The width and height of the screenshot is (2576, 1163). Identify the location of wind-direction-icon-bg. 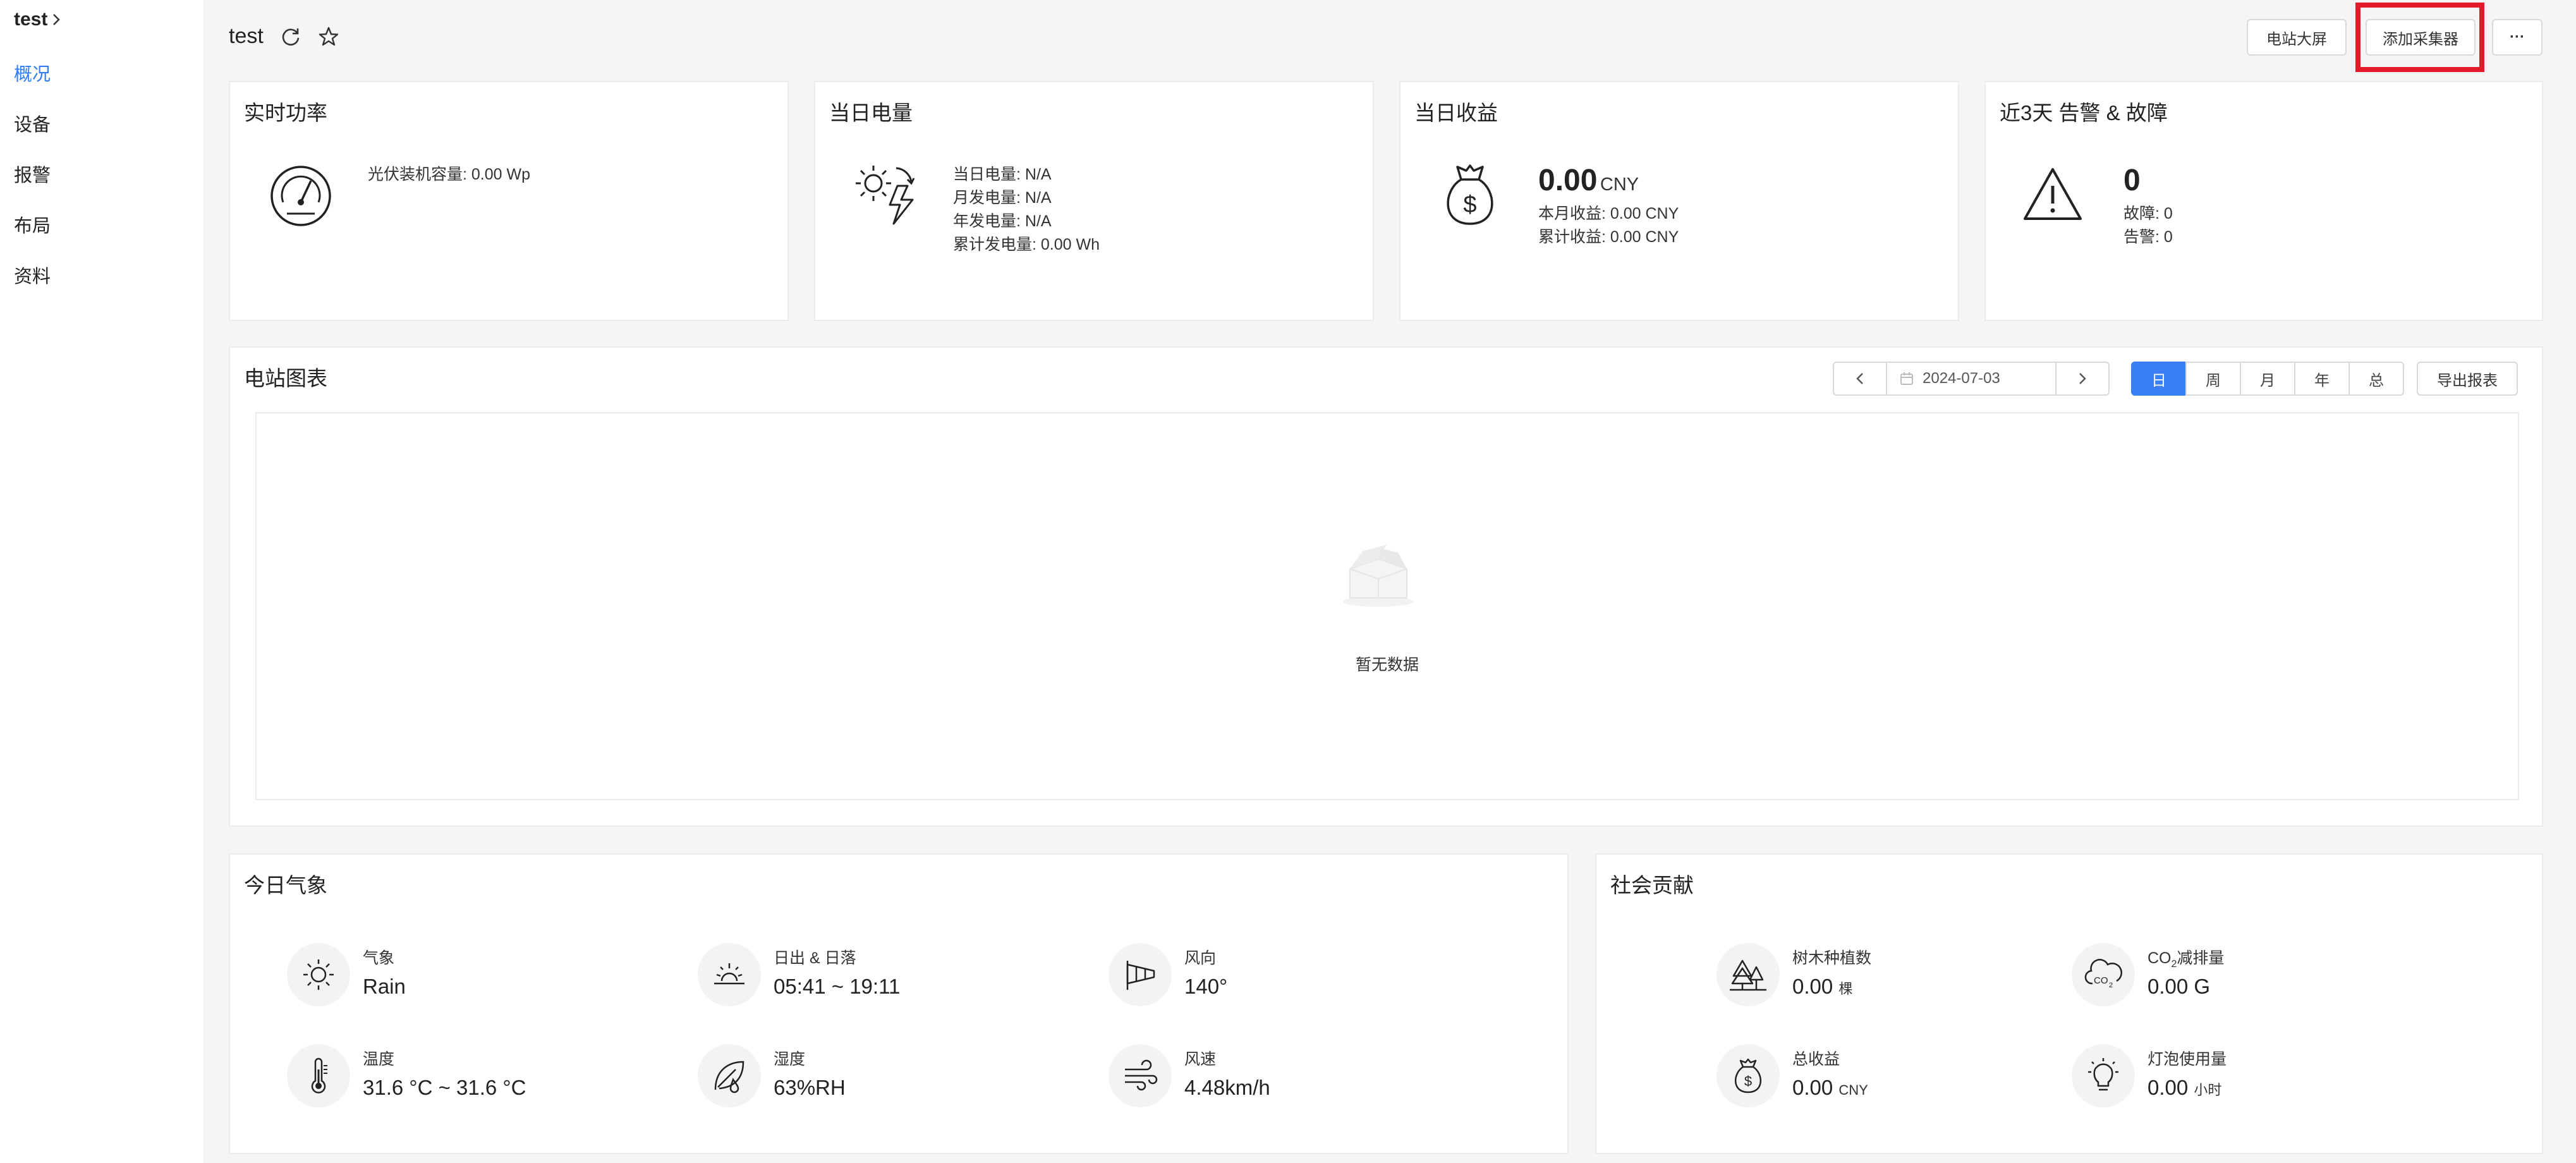
(1140, 974).